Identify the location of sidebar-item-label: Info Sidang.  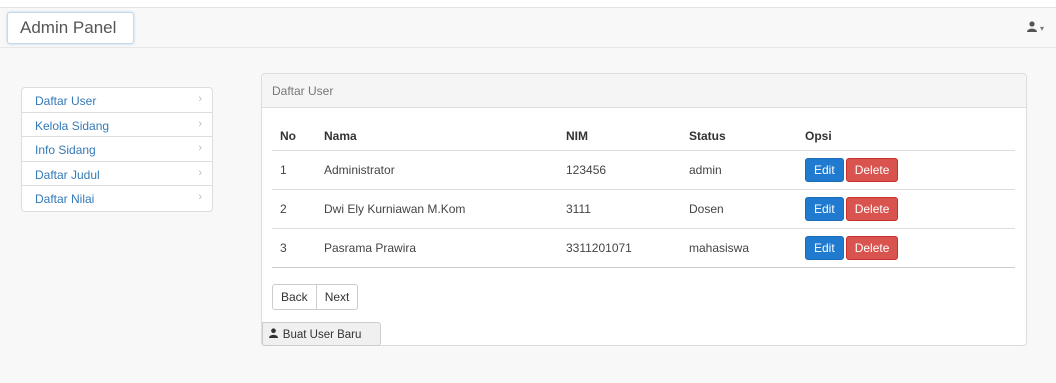
(65, 150).